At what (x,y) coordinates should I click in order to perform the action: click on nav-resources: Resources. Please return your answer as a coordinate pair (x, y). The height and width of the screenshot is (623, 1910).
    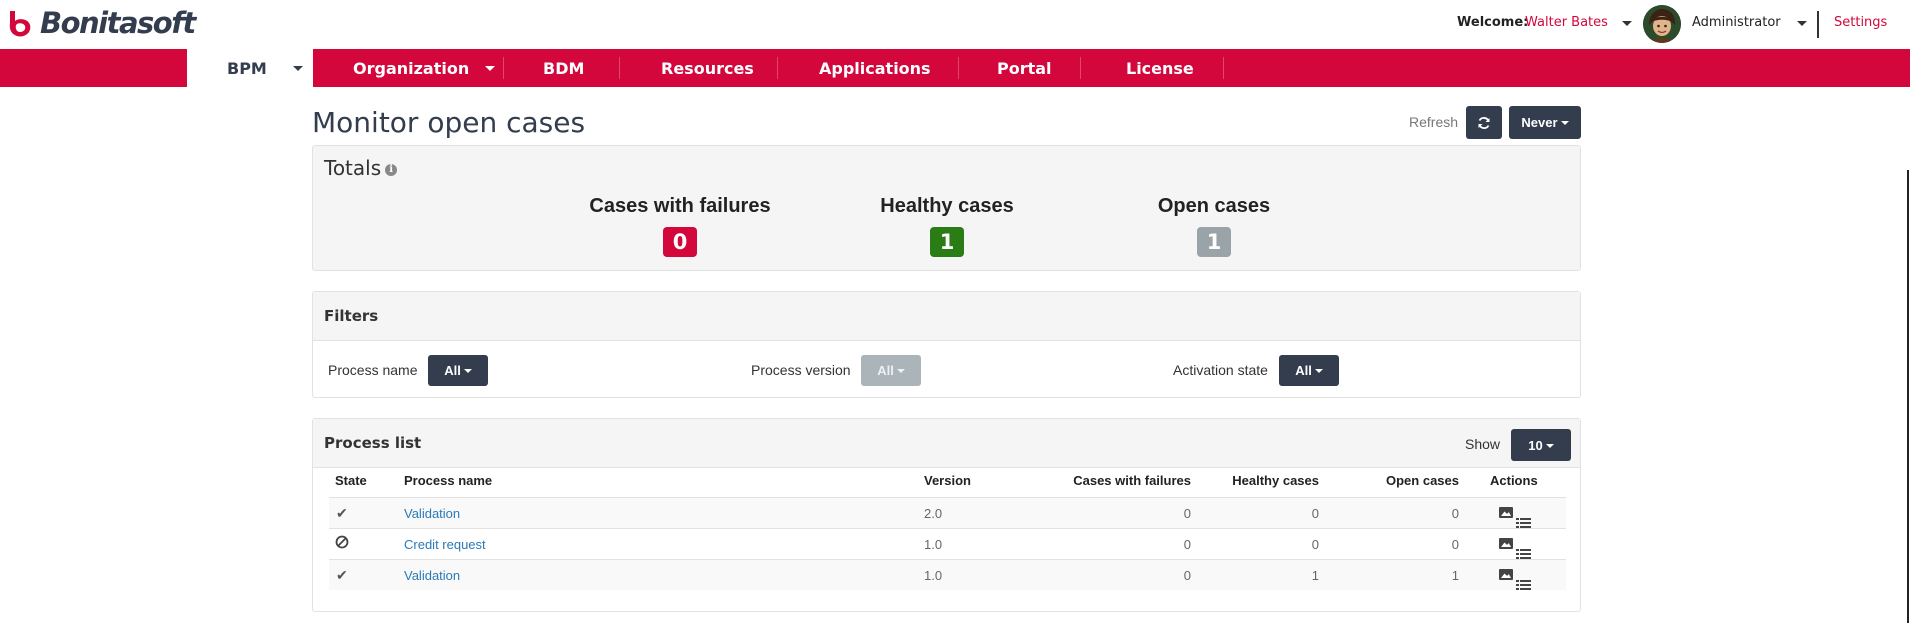
    Looking at the image, I should click on (698, 68).